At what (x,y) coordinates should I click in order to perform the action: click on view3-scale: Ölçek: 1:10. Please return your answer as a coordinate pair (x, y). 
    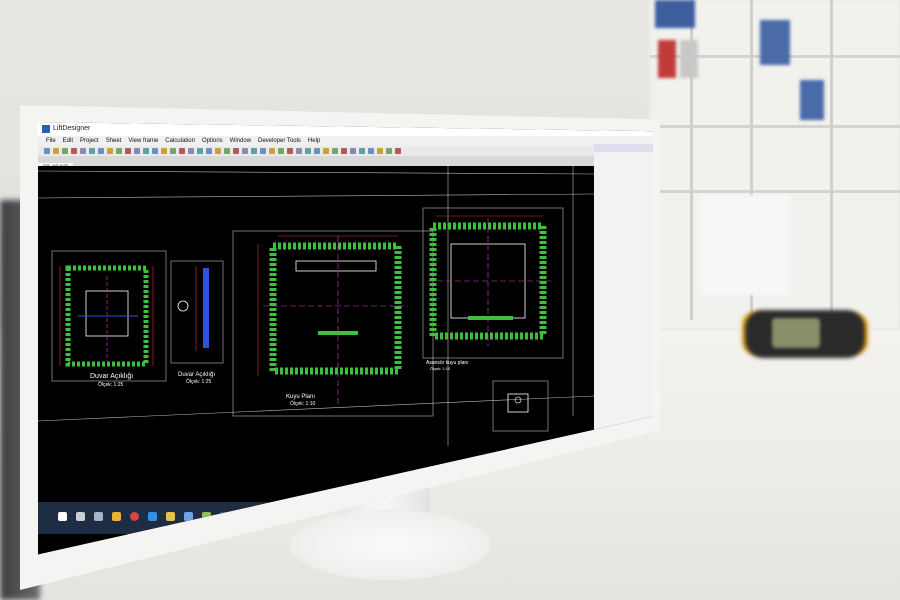
    Looking at the image, I should click on (303, 403).